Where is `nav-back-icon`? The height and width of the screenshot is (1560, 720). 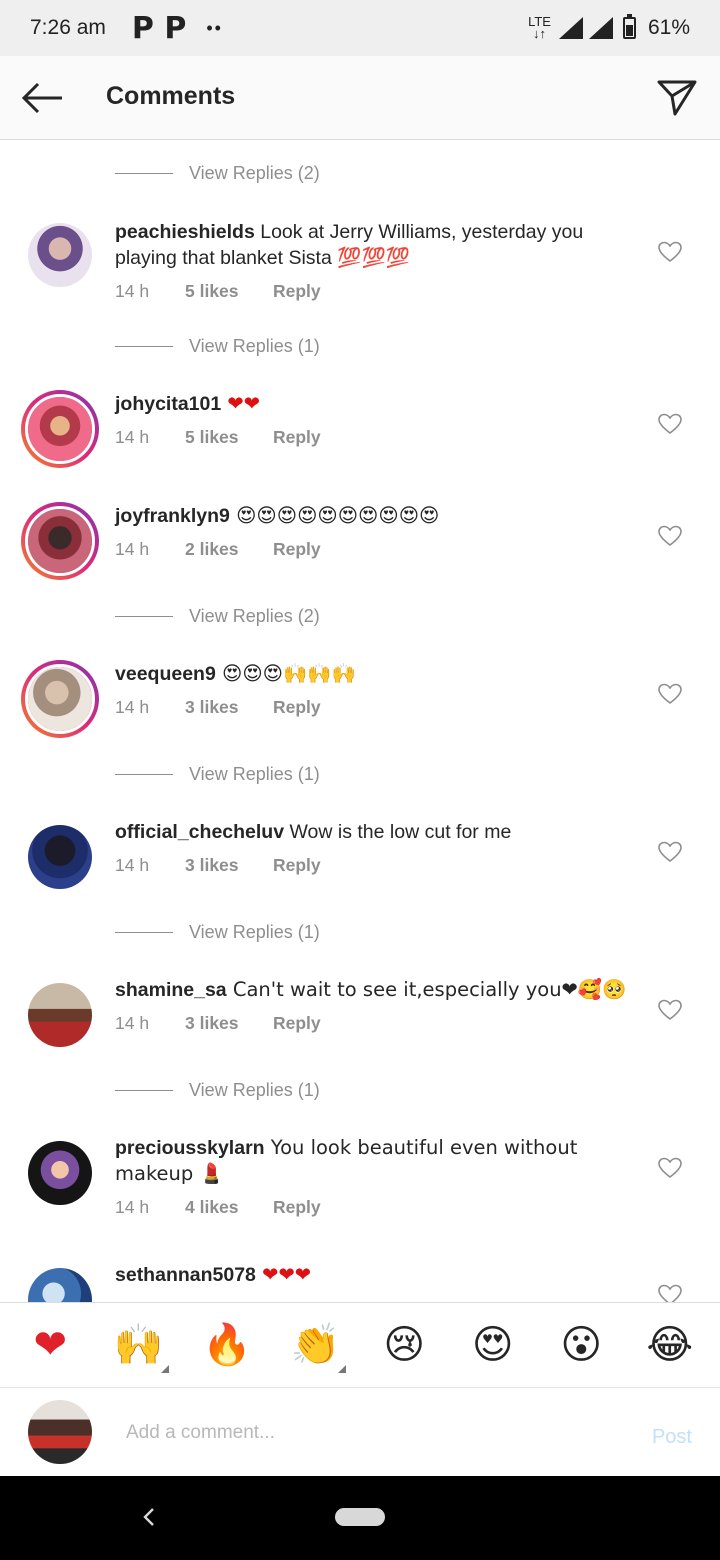
nav-back-icon is located at coordinates (148, 1517).